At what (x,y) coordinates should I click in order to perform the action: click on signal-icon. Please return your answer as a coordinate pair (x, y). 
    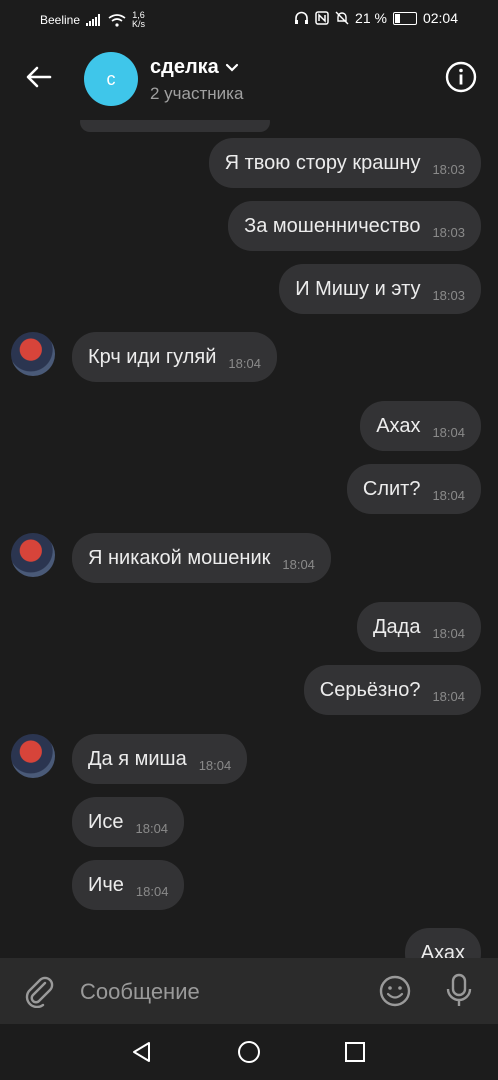
    Looking at the image, I should click on (93, 20).